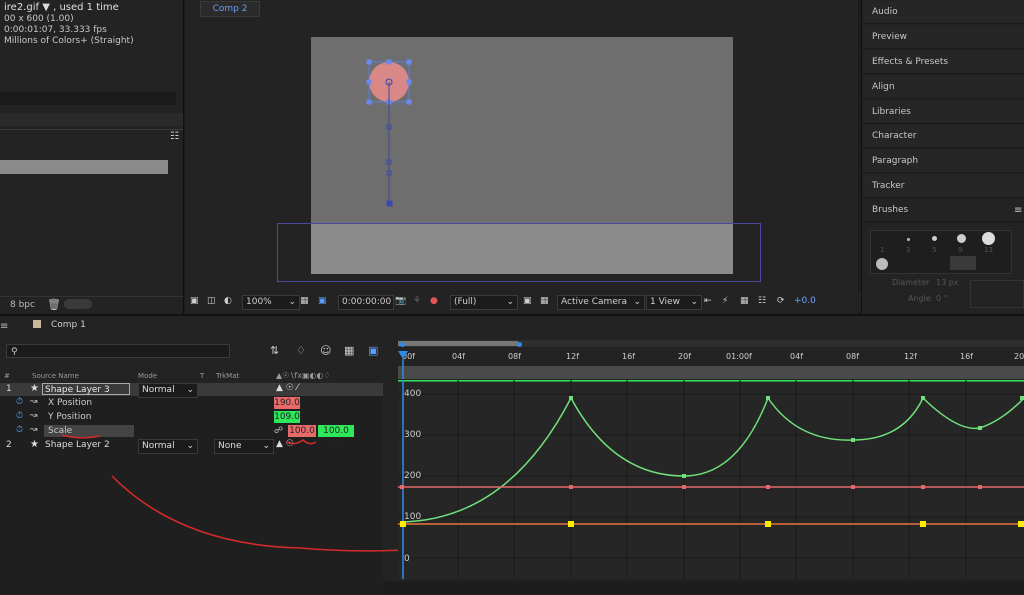 The width and height of the screenshot is (1024, 595). Describe the element at coordinates (1019, 356) in the screenshot. I see `ruler-tick: 20` at that location.